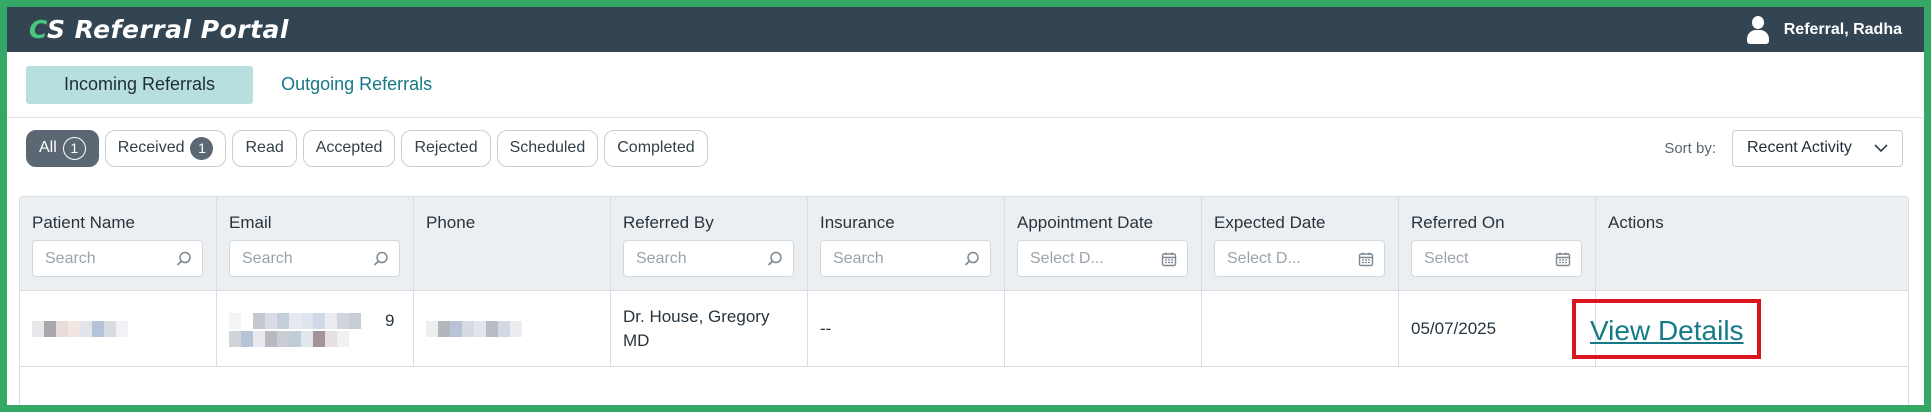 The image size is (1931, 412). Describe the element at coordinates (1270, 222) in the screenshot. I see `column-label: Expected Date` at that location.